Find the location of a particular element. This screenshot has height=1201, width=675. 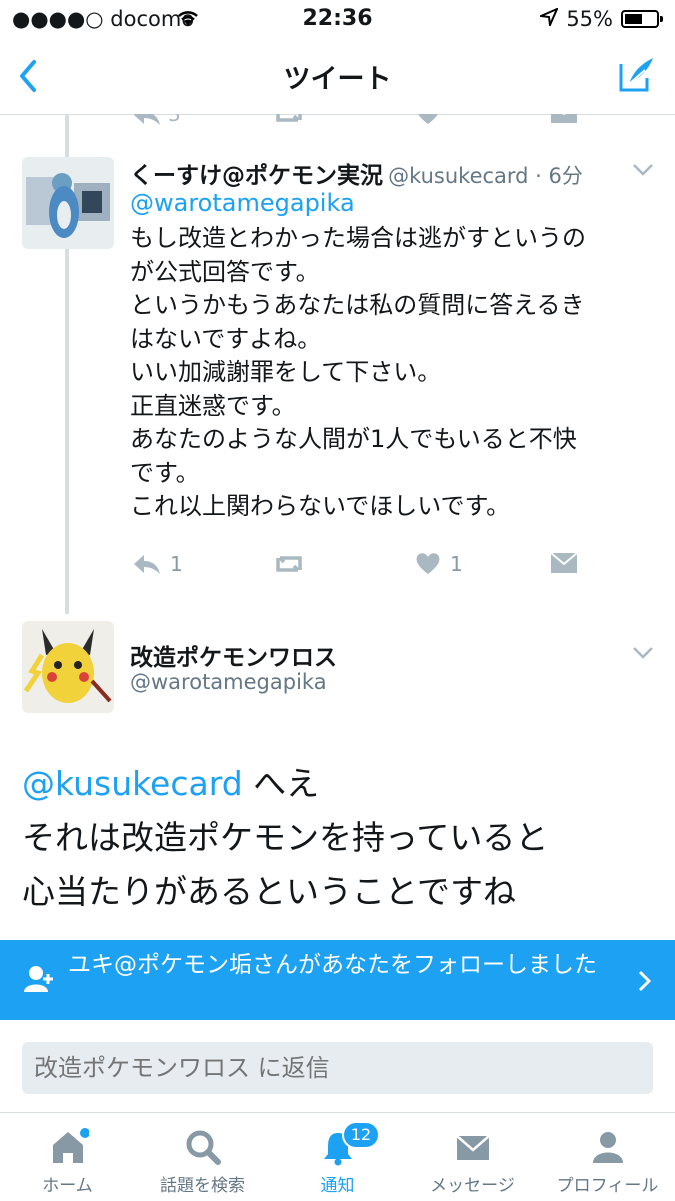

battery-icon is located at coordinates (642, 19).